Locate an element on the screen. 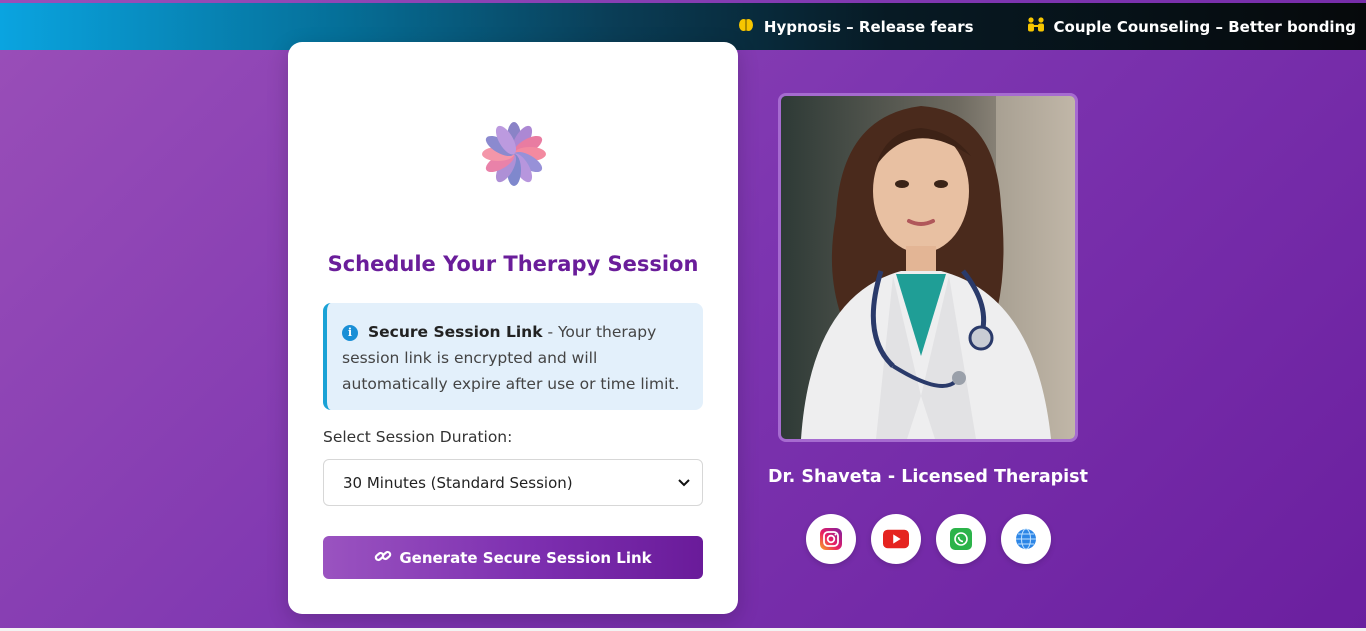  instagram-icon is located at coordinates (831, 539).